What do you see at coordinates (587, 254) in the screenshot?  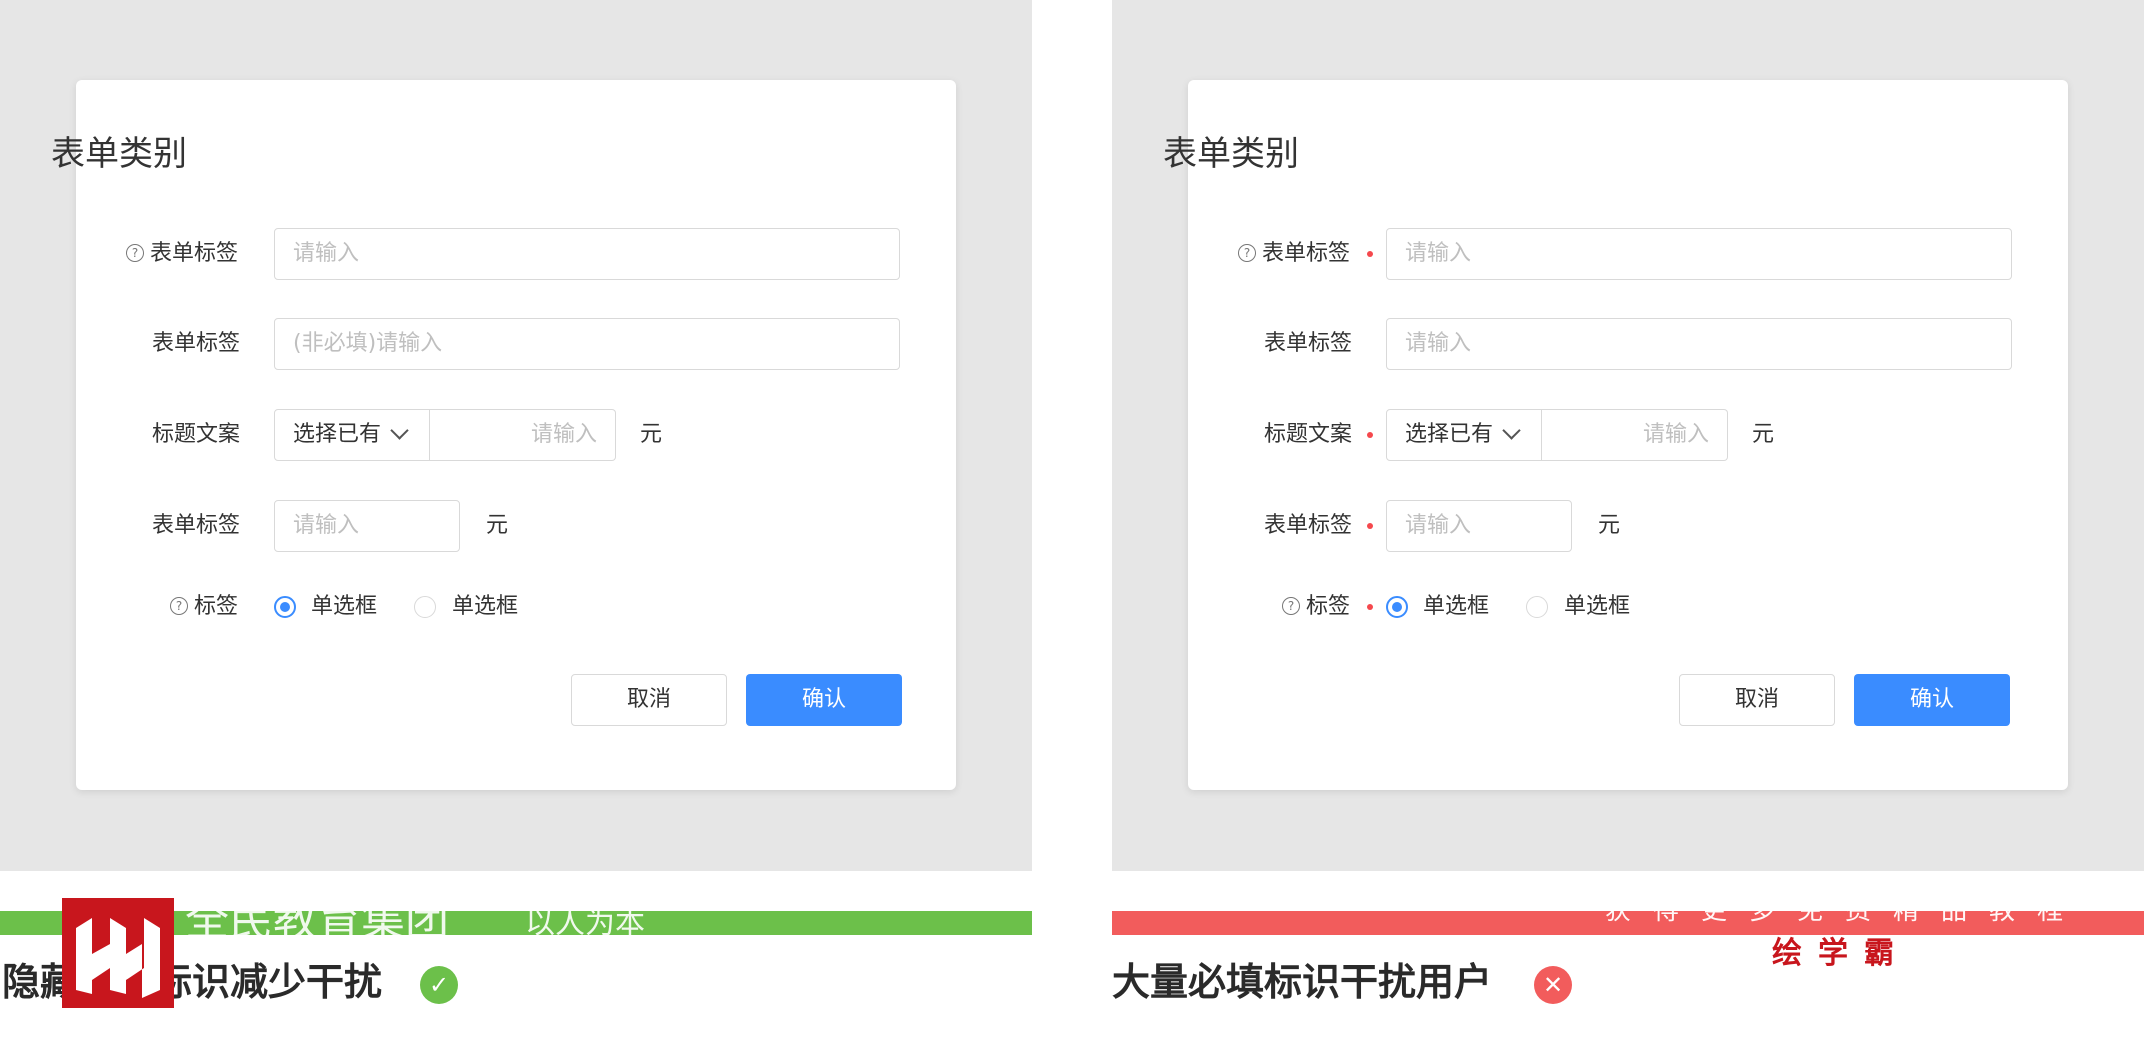 I see `left-row1-input: 请输入` at bounding box center [587, 254].